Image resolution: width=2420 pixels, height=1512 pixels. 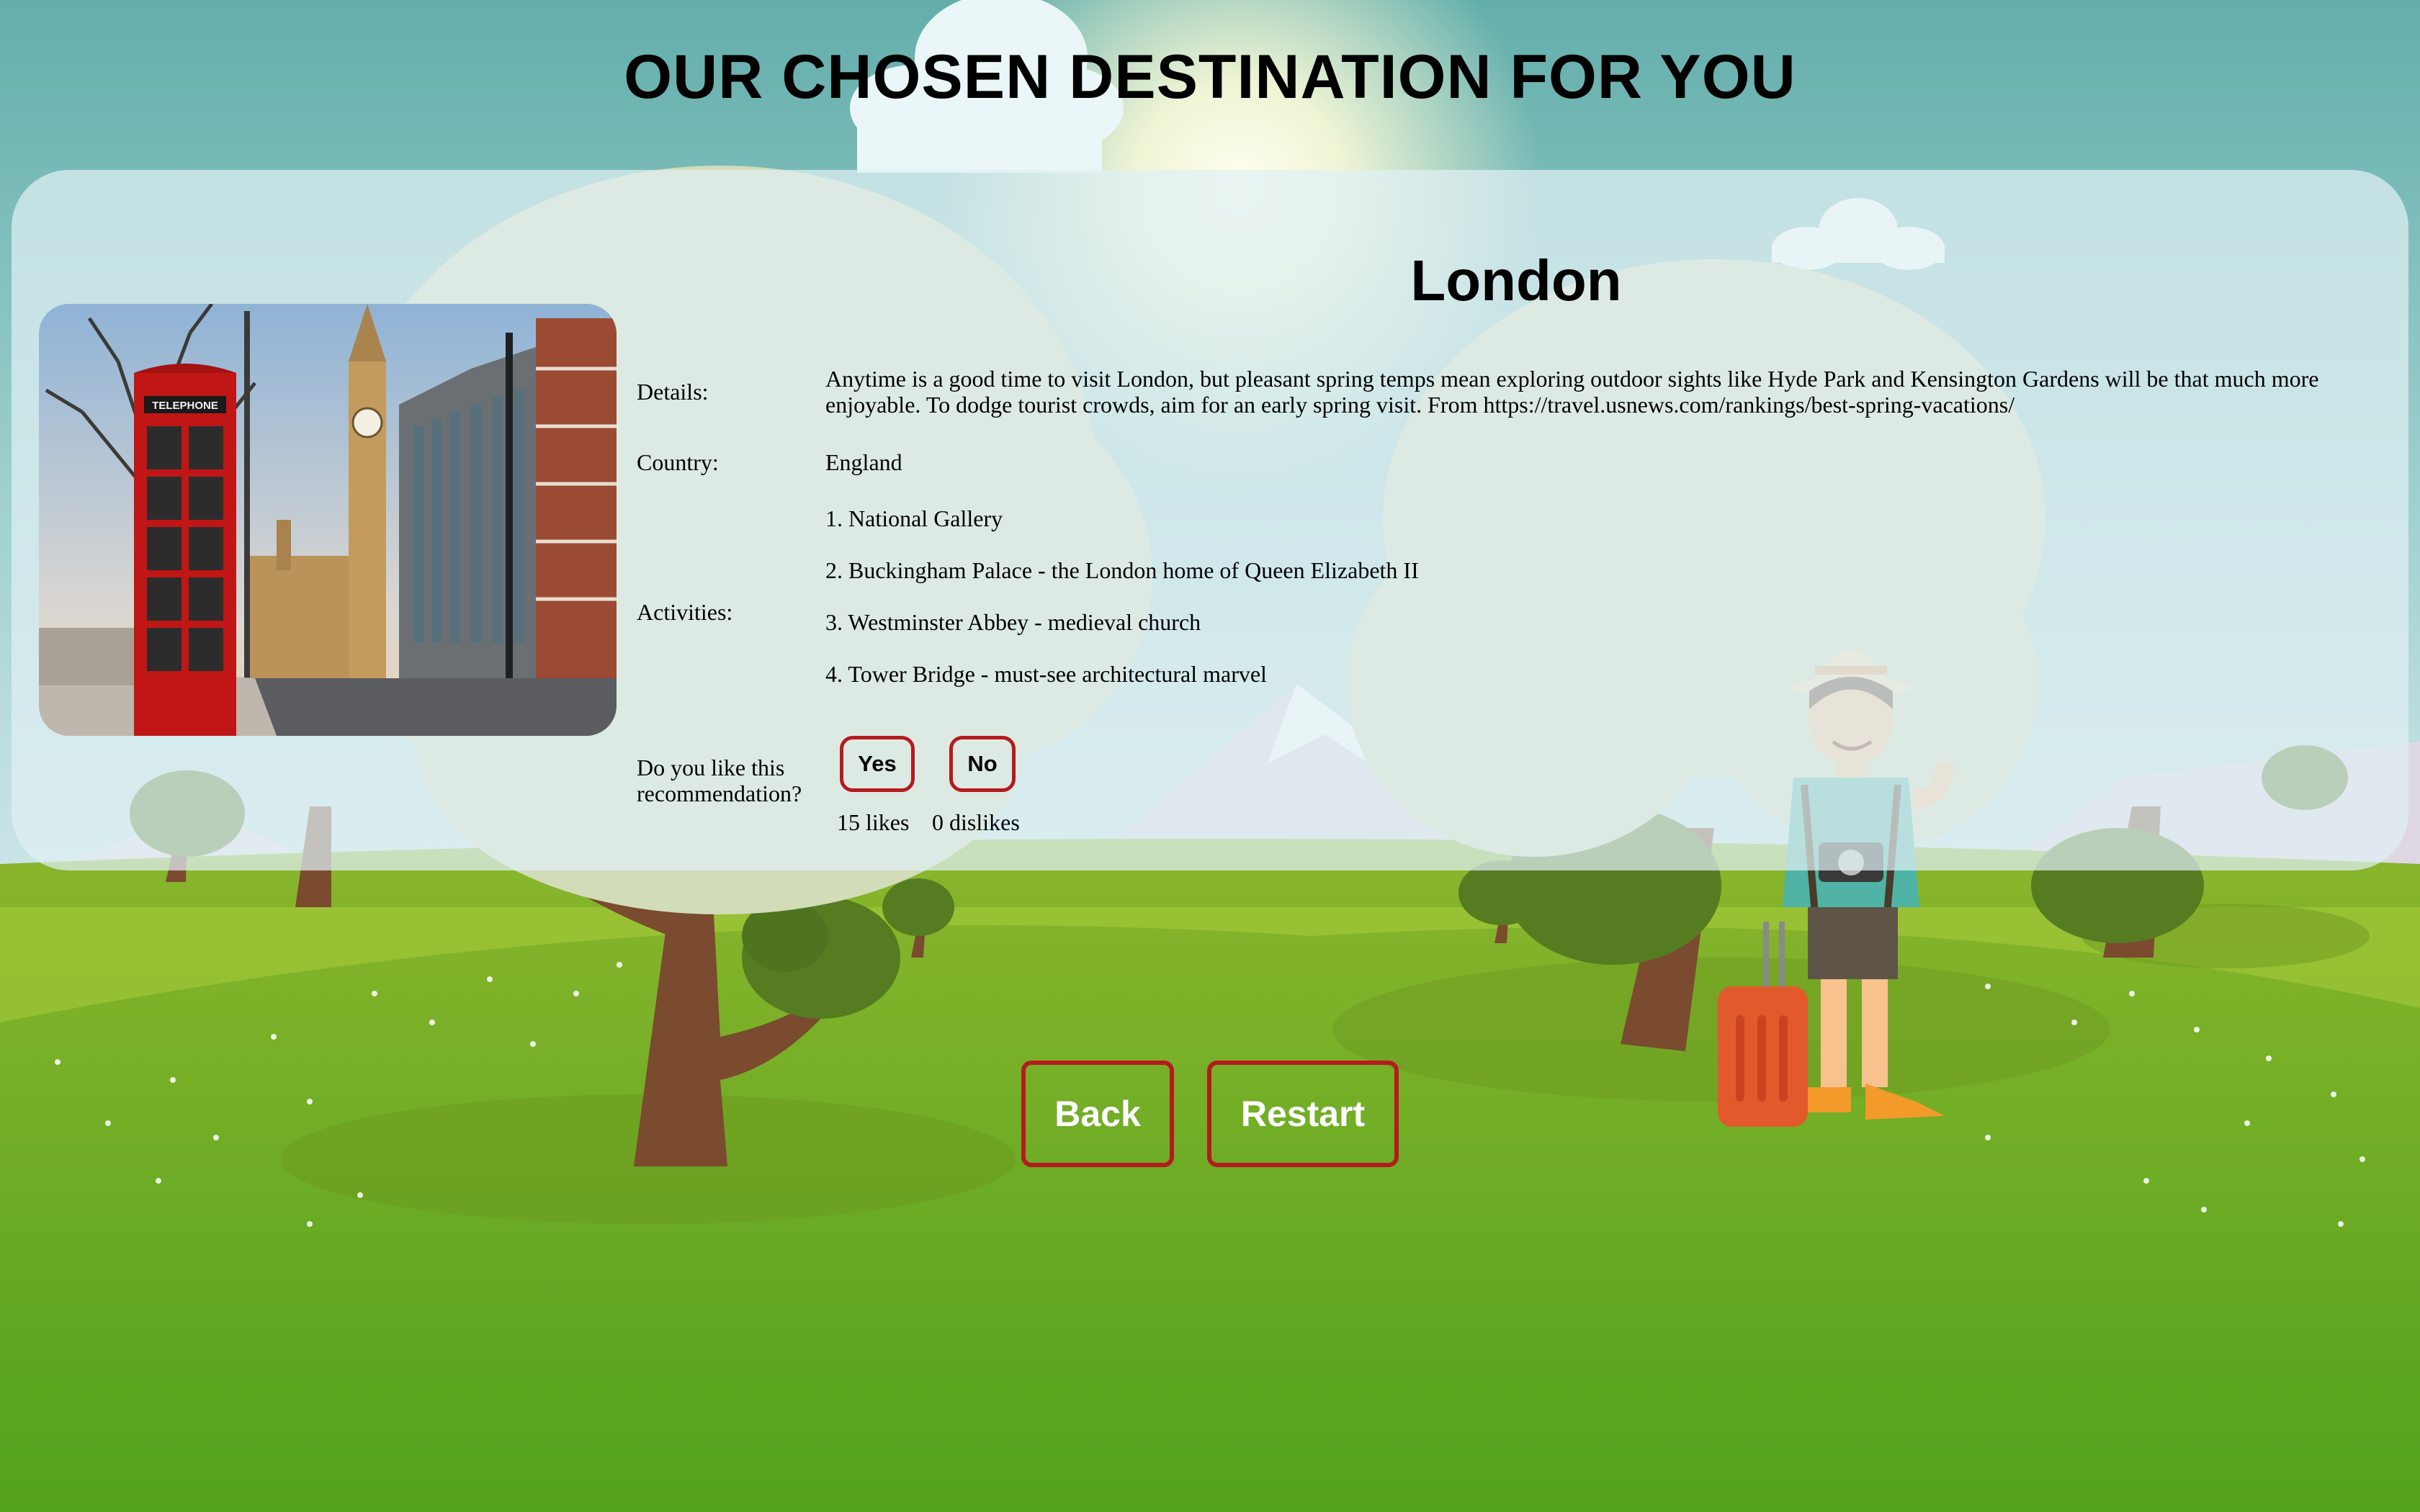 What do you see at coordinates (185, 406) in the screenshot?
I see `svg-text: TELEPHONE` at bounding box center [185, 406].